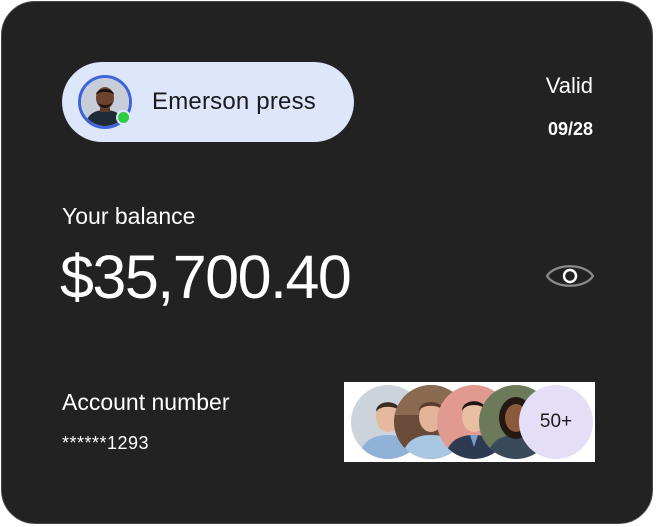  What do you see at coordinates (569, 85) in the screenshot?
I see `valid-label: Valid` at bounding box center [569, 85].